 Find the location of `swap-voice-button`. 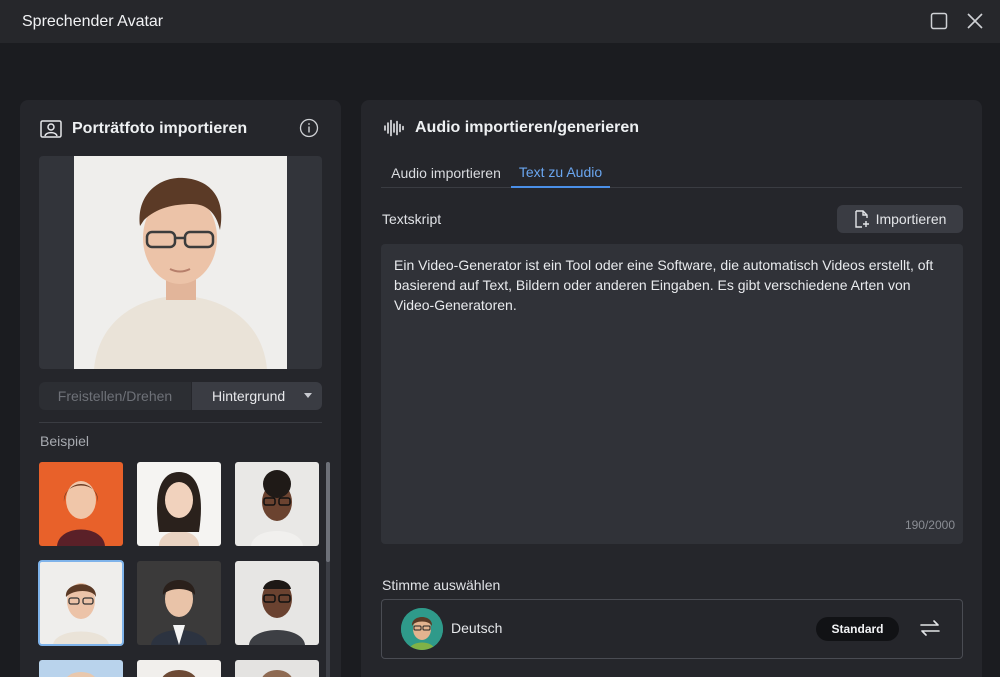

swap-voice-button is located at coordinates (930, 630).